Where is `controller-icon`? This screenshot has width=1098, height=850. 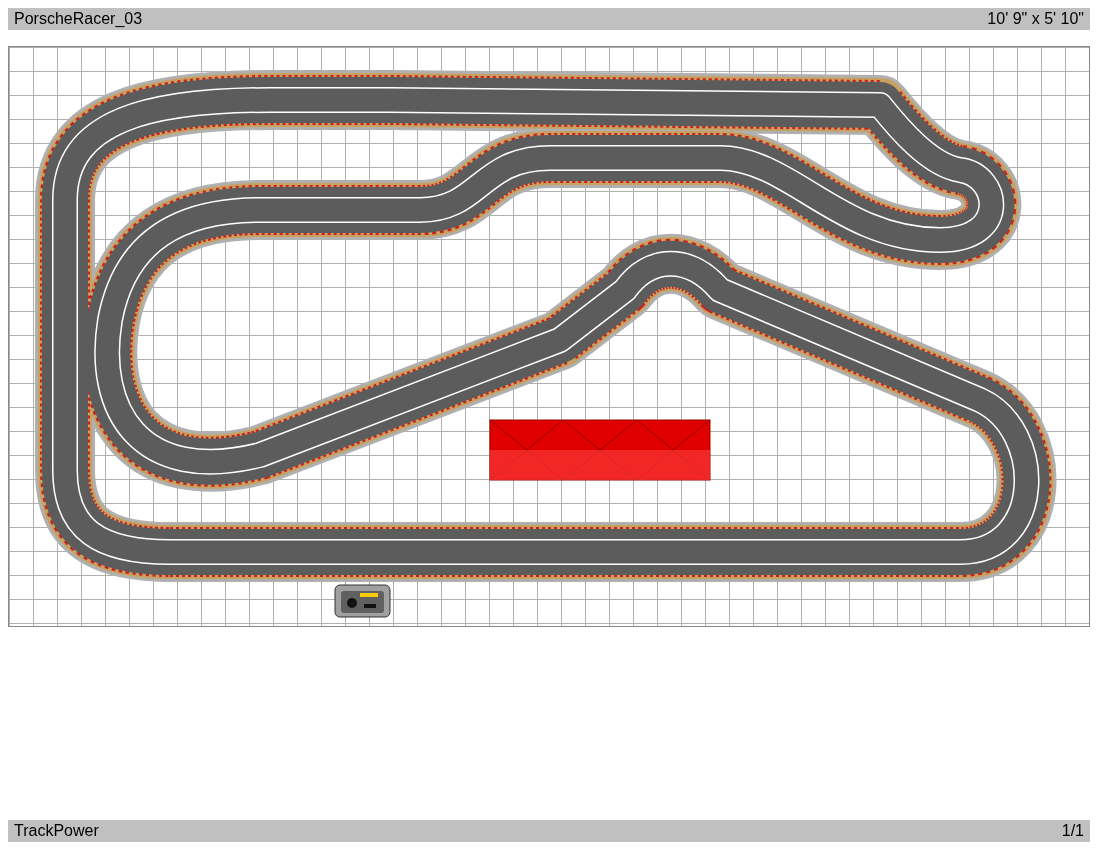 controller-icon is located at coordinates (362, 601).